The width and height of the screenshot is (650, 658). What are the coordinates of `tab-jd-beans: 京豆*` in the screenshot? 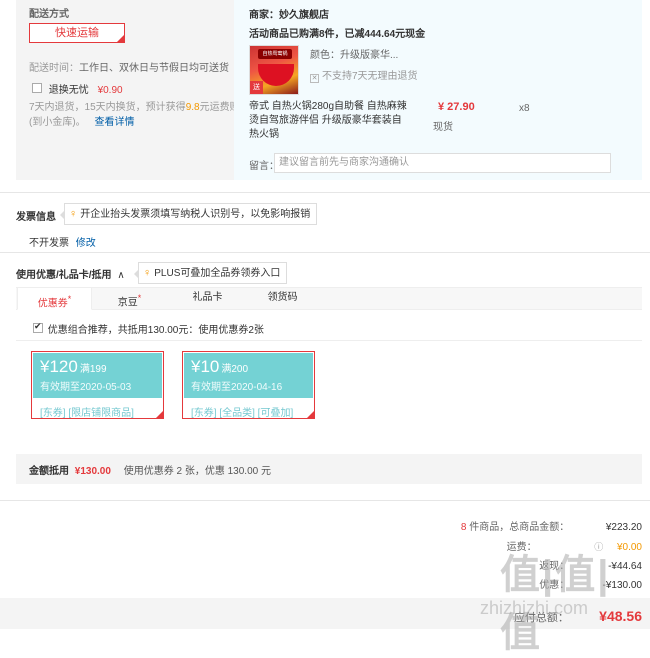 It's located at (129, 298).